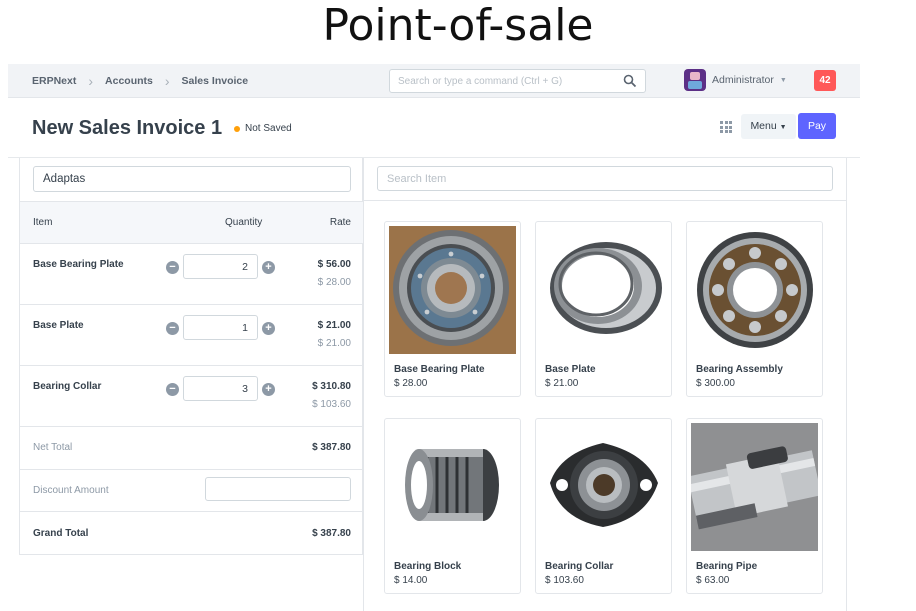 This screenshot has width=916, height=611. Describe the element at coordinates (570, 369) in the screenshot. I see `item-name: Base Plate` at that location.